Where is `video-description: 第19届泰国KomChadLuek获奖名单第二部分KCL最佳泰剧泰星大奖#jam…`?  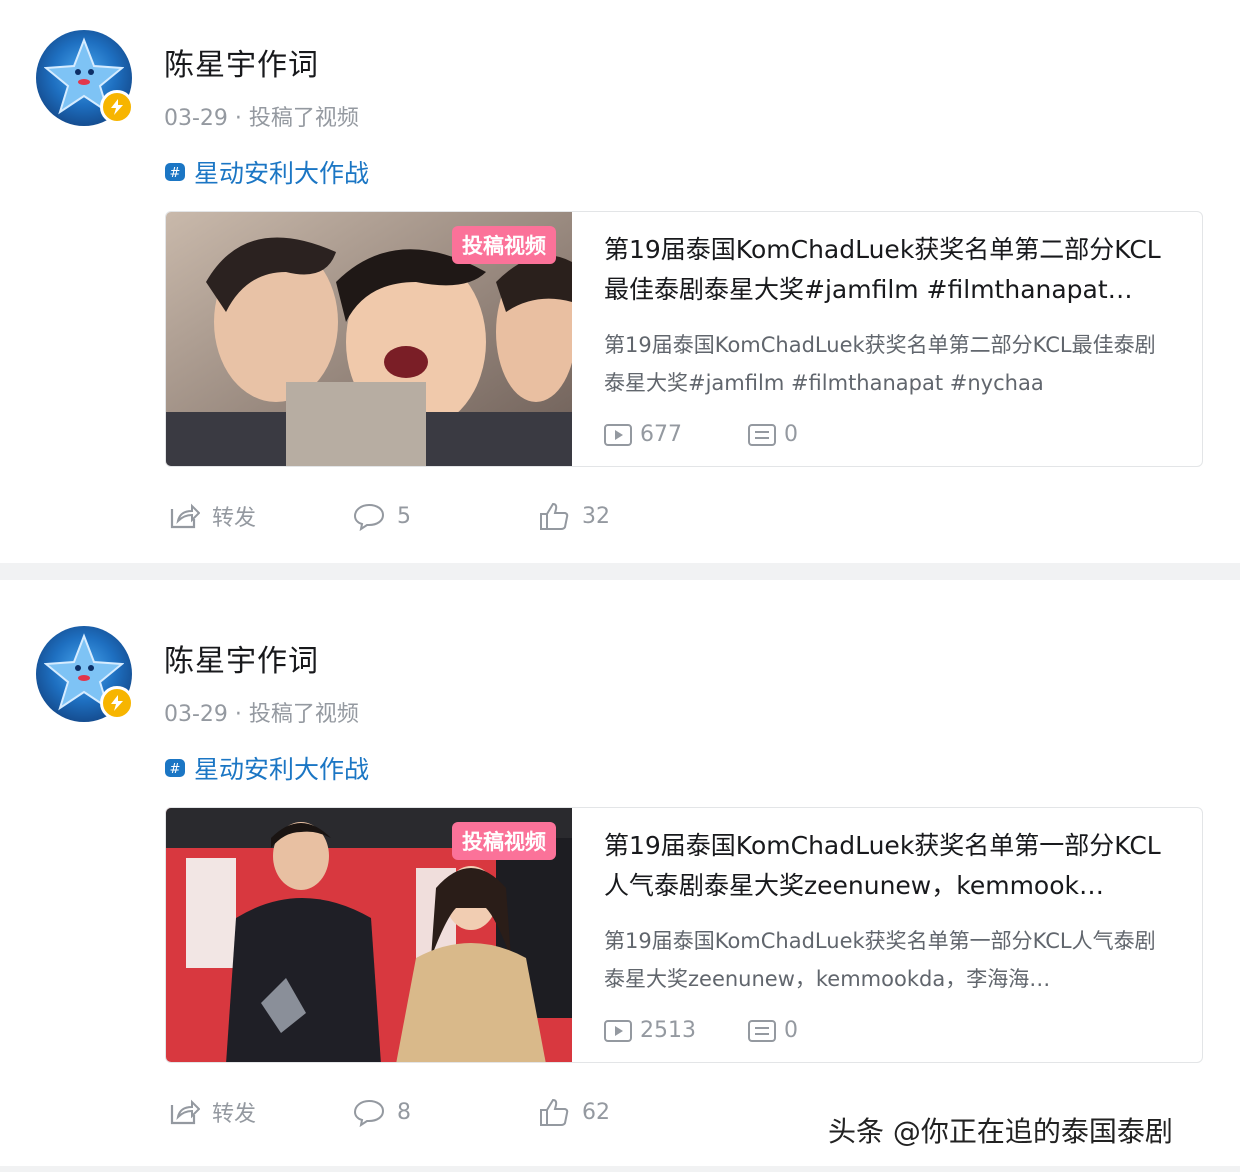 video-description: 第19届泰国KomChadLuek获奖名单第二部分KCL最佳泰剧泰星大奖#jam… is located at coordinates (880, 364).